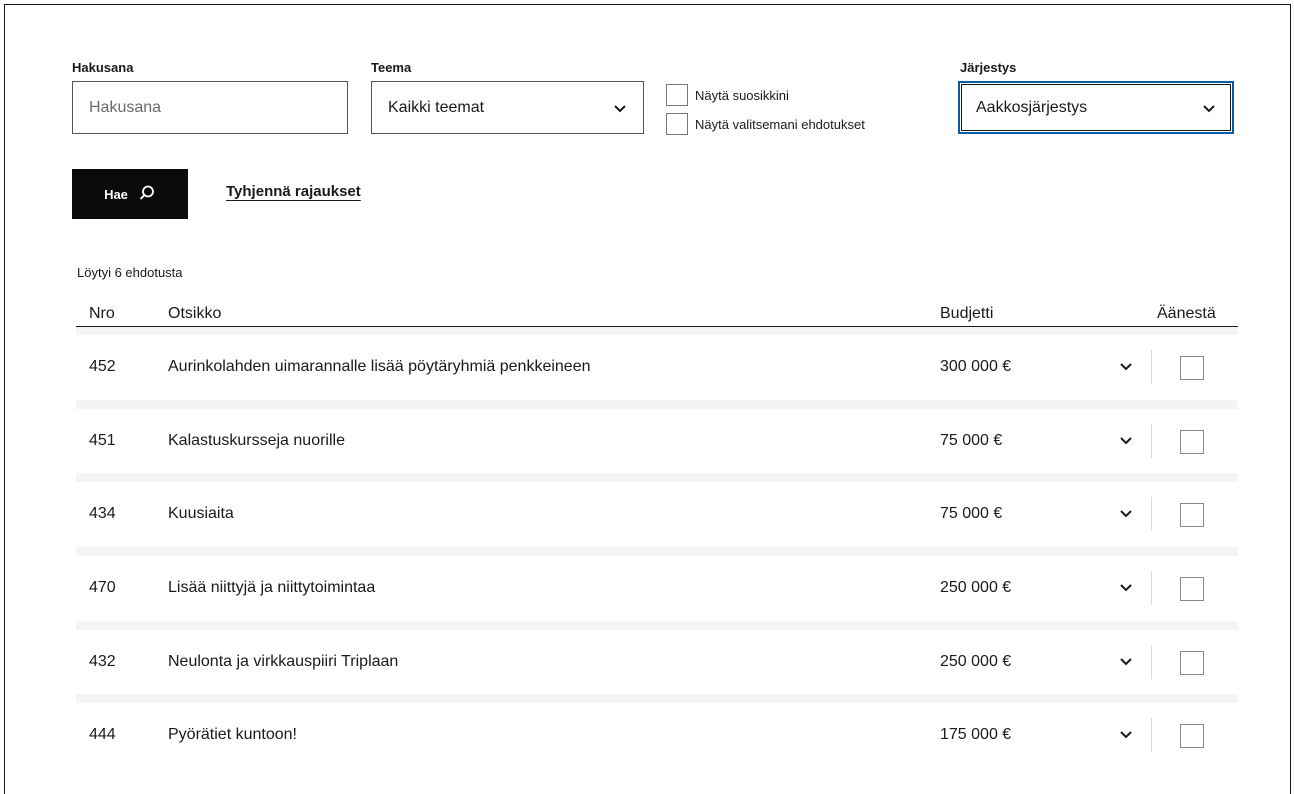 The height and width of the screenshot is (794, 1294). Describe the element at coordinates (436, 107) in the screenshot. I see `theme-select-value: Kaikki teemat` at that location.